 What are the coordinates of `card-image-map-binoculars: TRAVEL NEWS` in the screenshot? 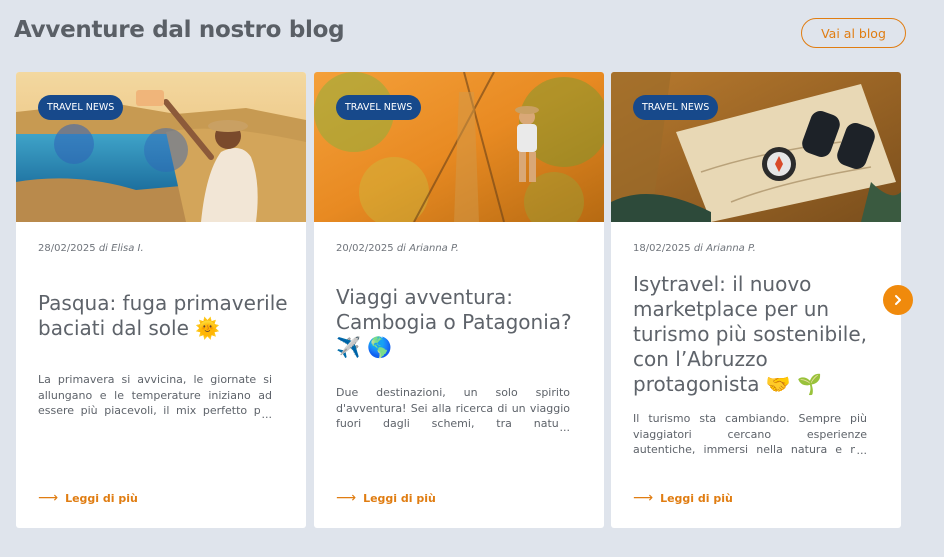 It's located at (756, 147).